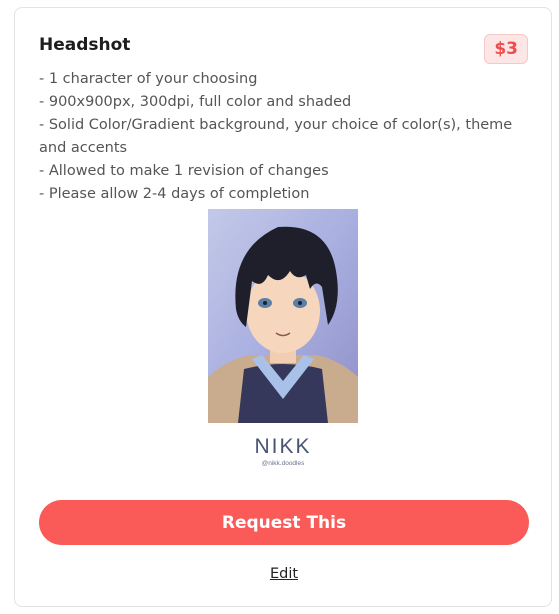 This screenshot has width=559, height=614. I want to click on artist-signature: NIKK, so click(282, 446).